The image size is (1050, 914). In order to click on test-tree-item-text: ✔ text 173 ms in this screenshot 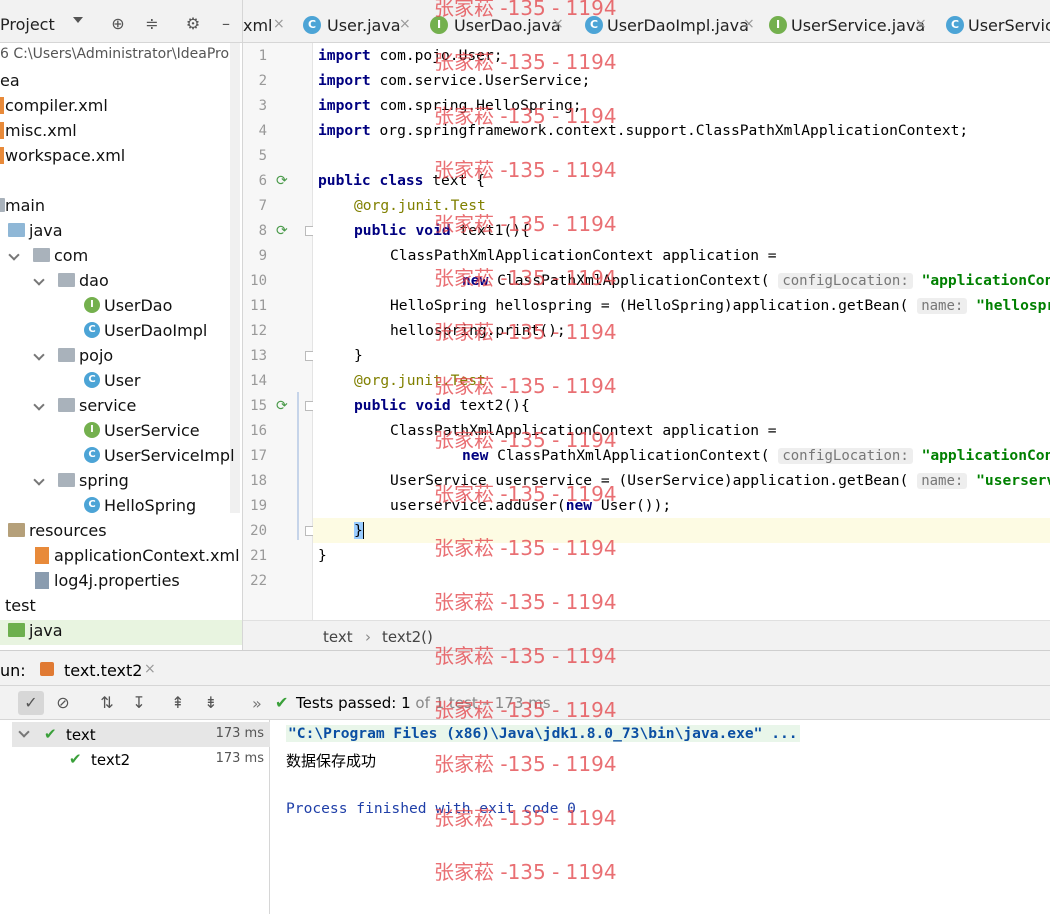, I will do `click(141, 734)`.